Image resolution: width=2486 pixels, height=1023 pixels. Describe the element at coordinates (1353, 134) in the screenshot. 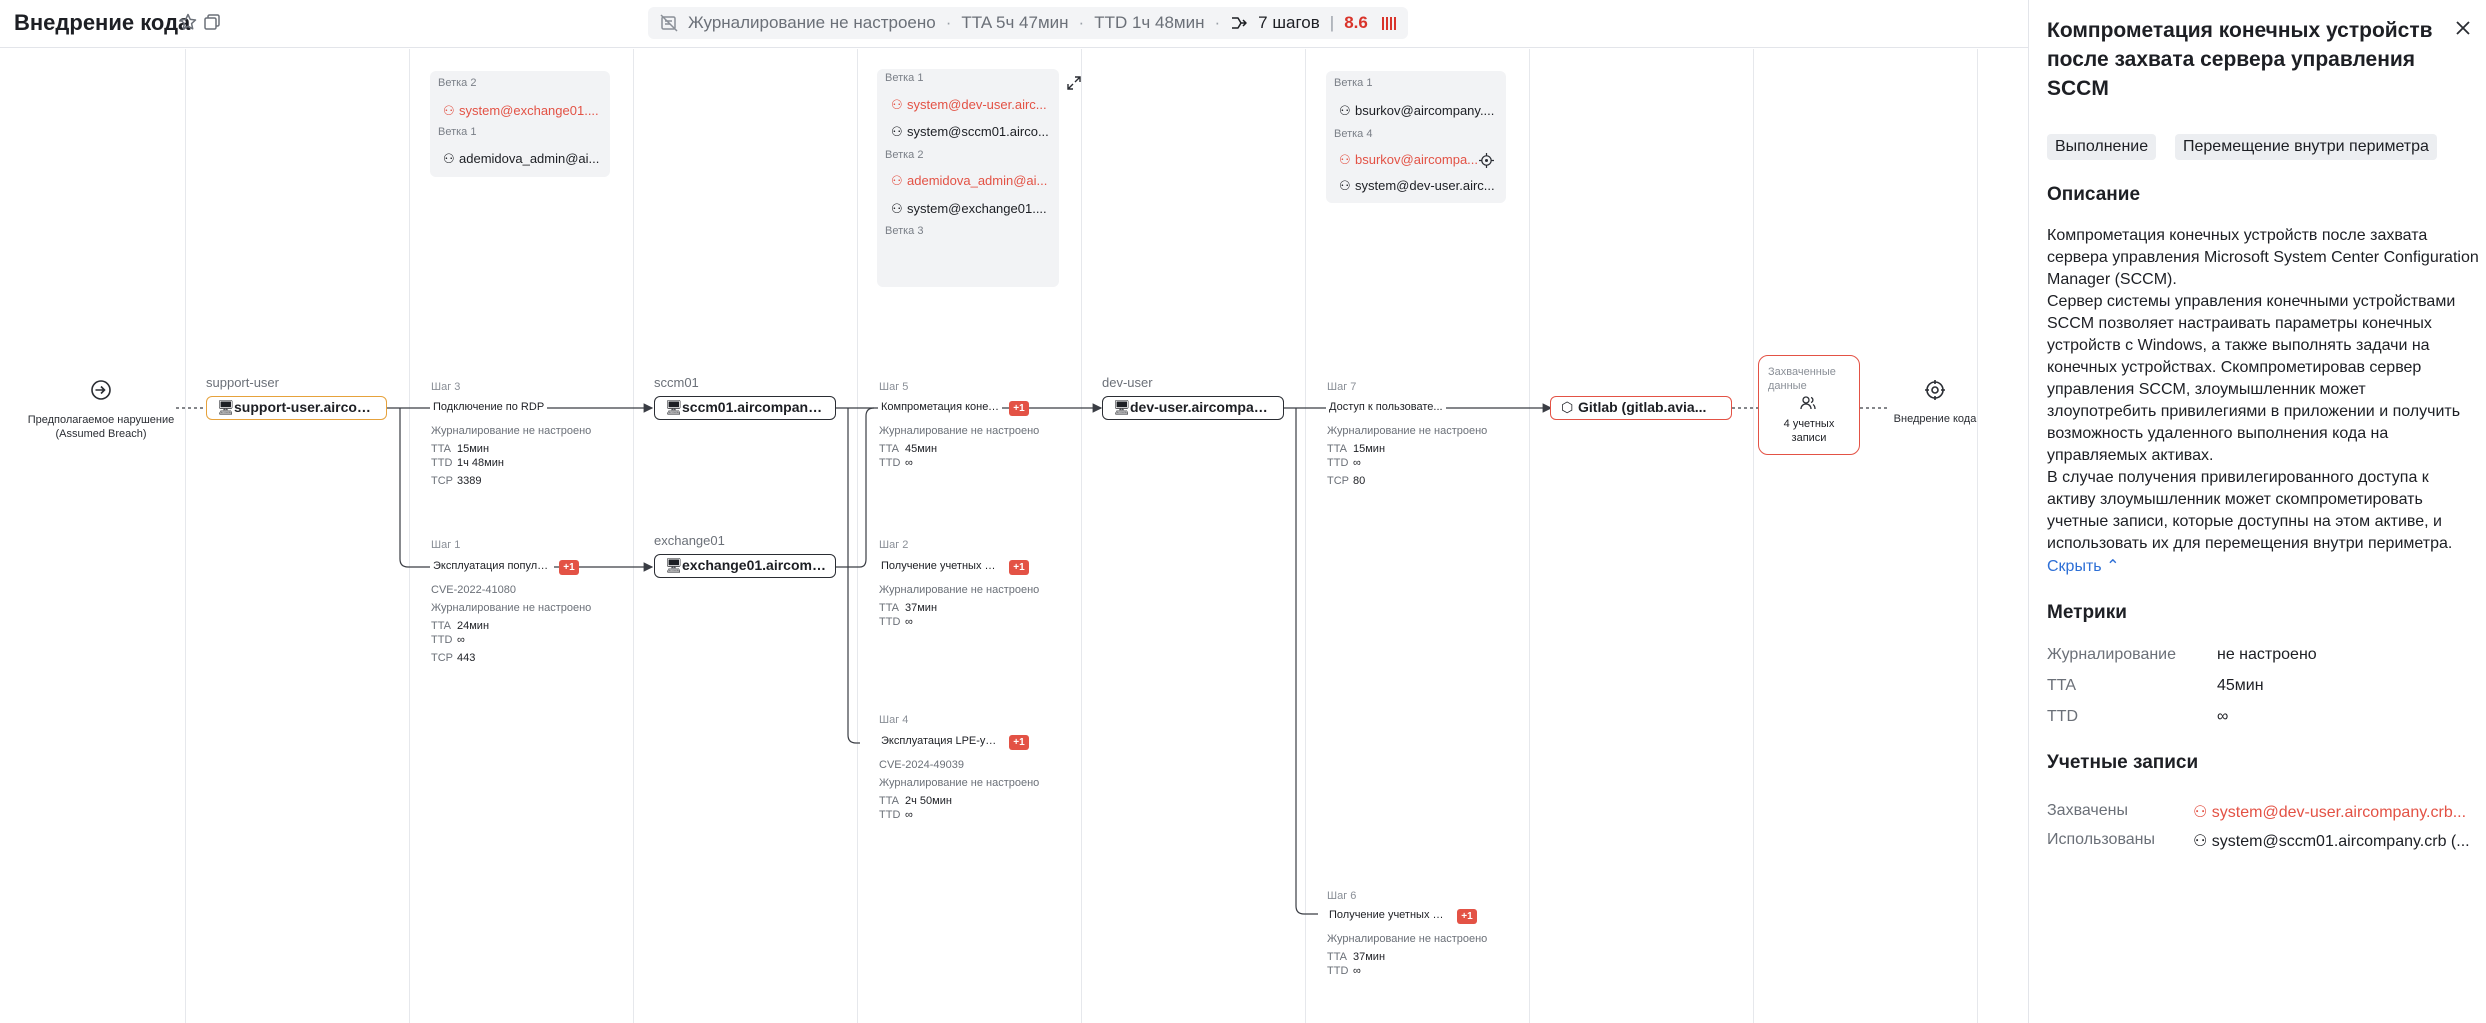

I see `branch-label: Ветка 4` at that location.